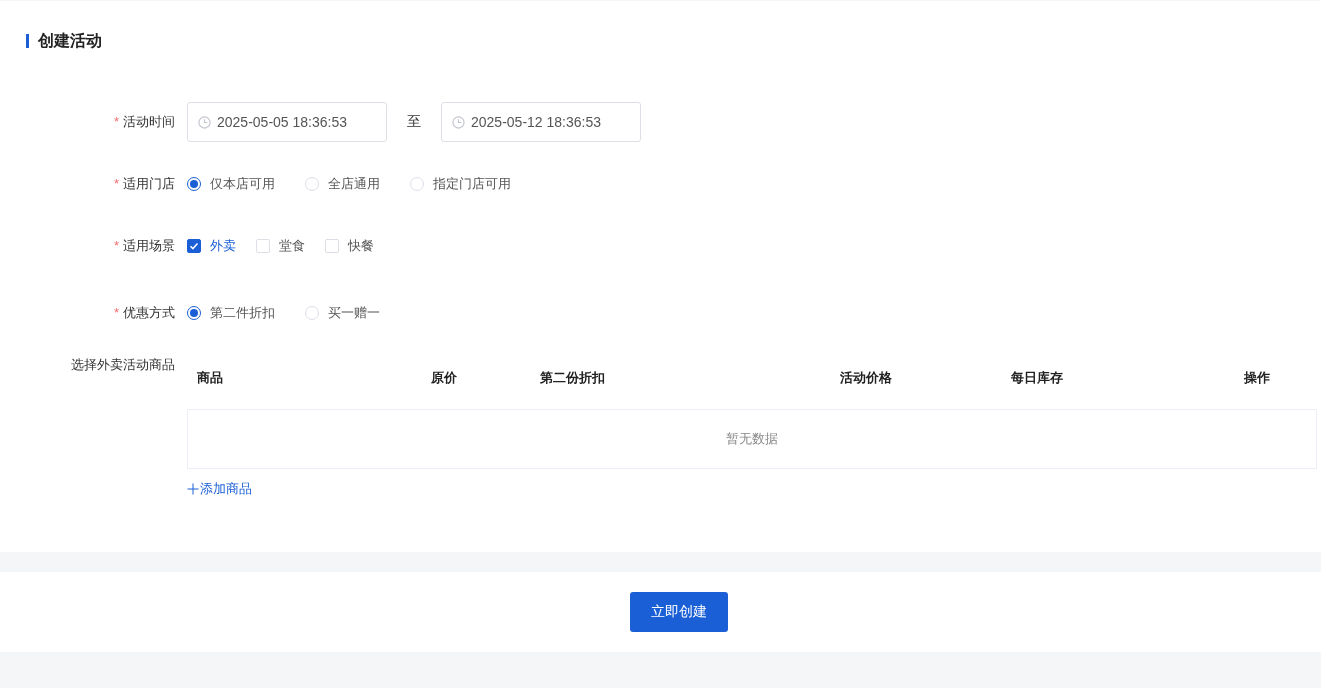 Image resolution: width=1321 pixels, height=688 pixels. I want to click on plus-icon, so click(193, 489).